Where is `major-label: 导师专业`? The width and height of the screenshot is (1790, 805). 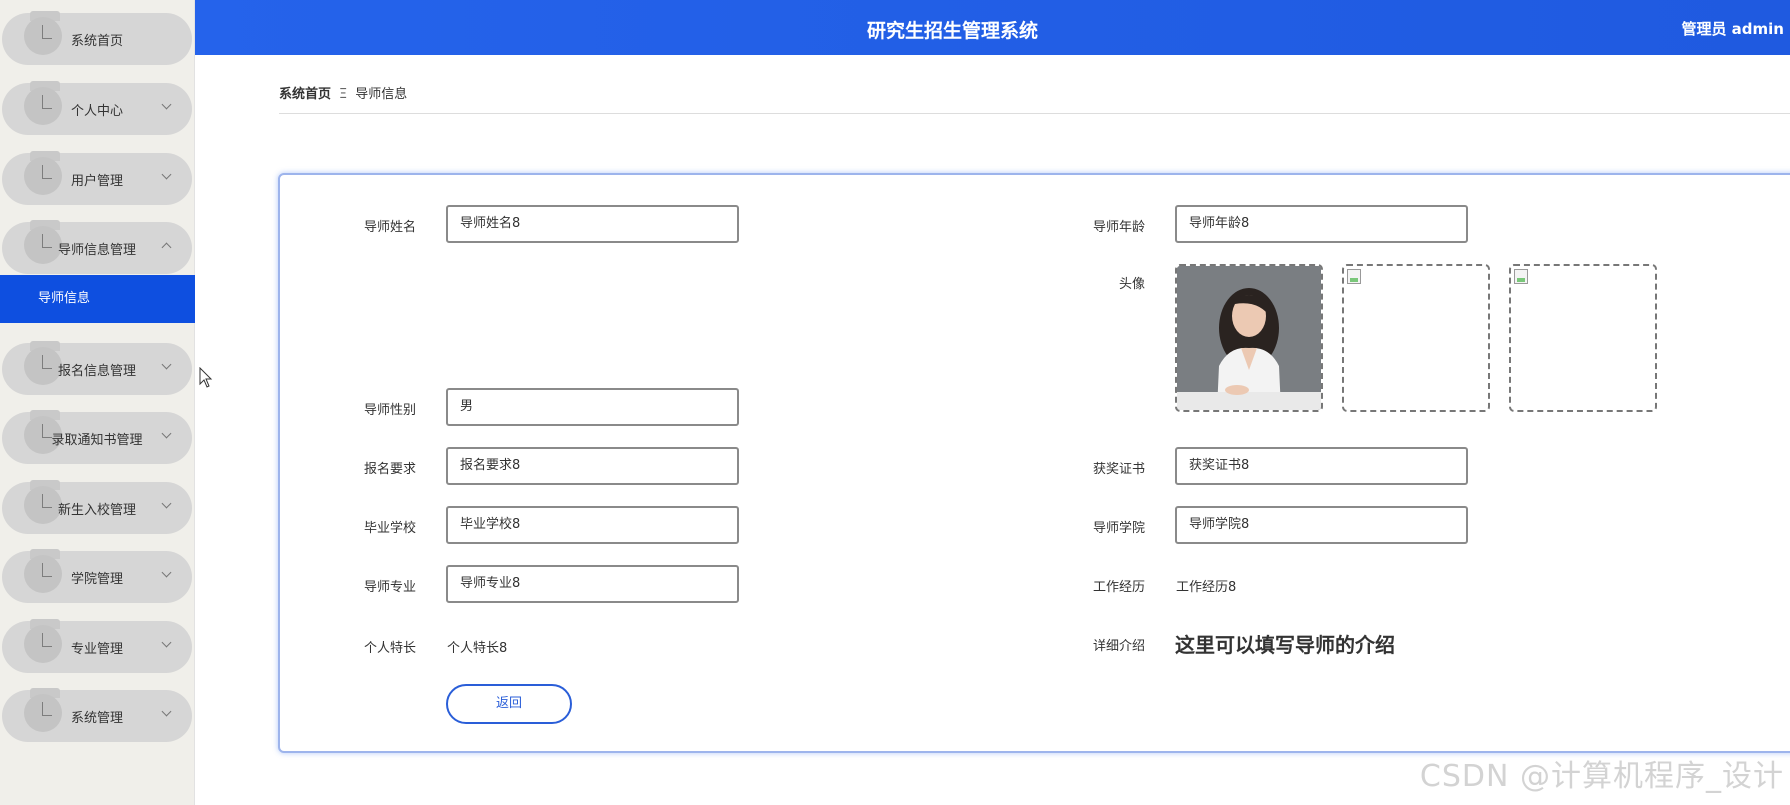
major-label: 导师专业 is located at coordinates (389, 587).